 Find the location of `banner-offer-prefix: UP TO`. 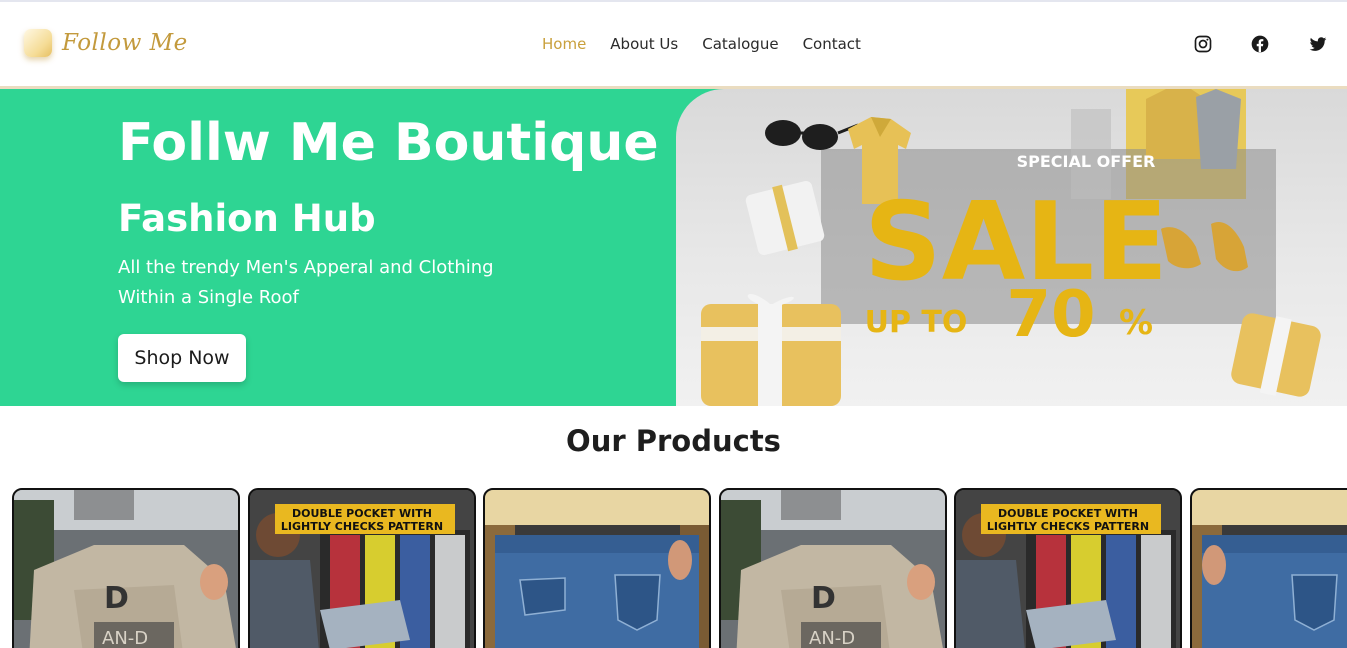

banner-offer-prefix: UP TO is located at coordinates (916, 322).